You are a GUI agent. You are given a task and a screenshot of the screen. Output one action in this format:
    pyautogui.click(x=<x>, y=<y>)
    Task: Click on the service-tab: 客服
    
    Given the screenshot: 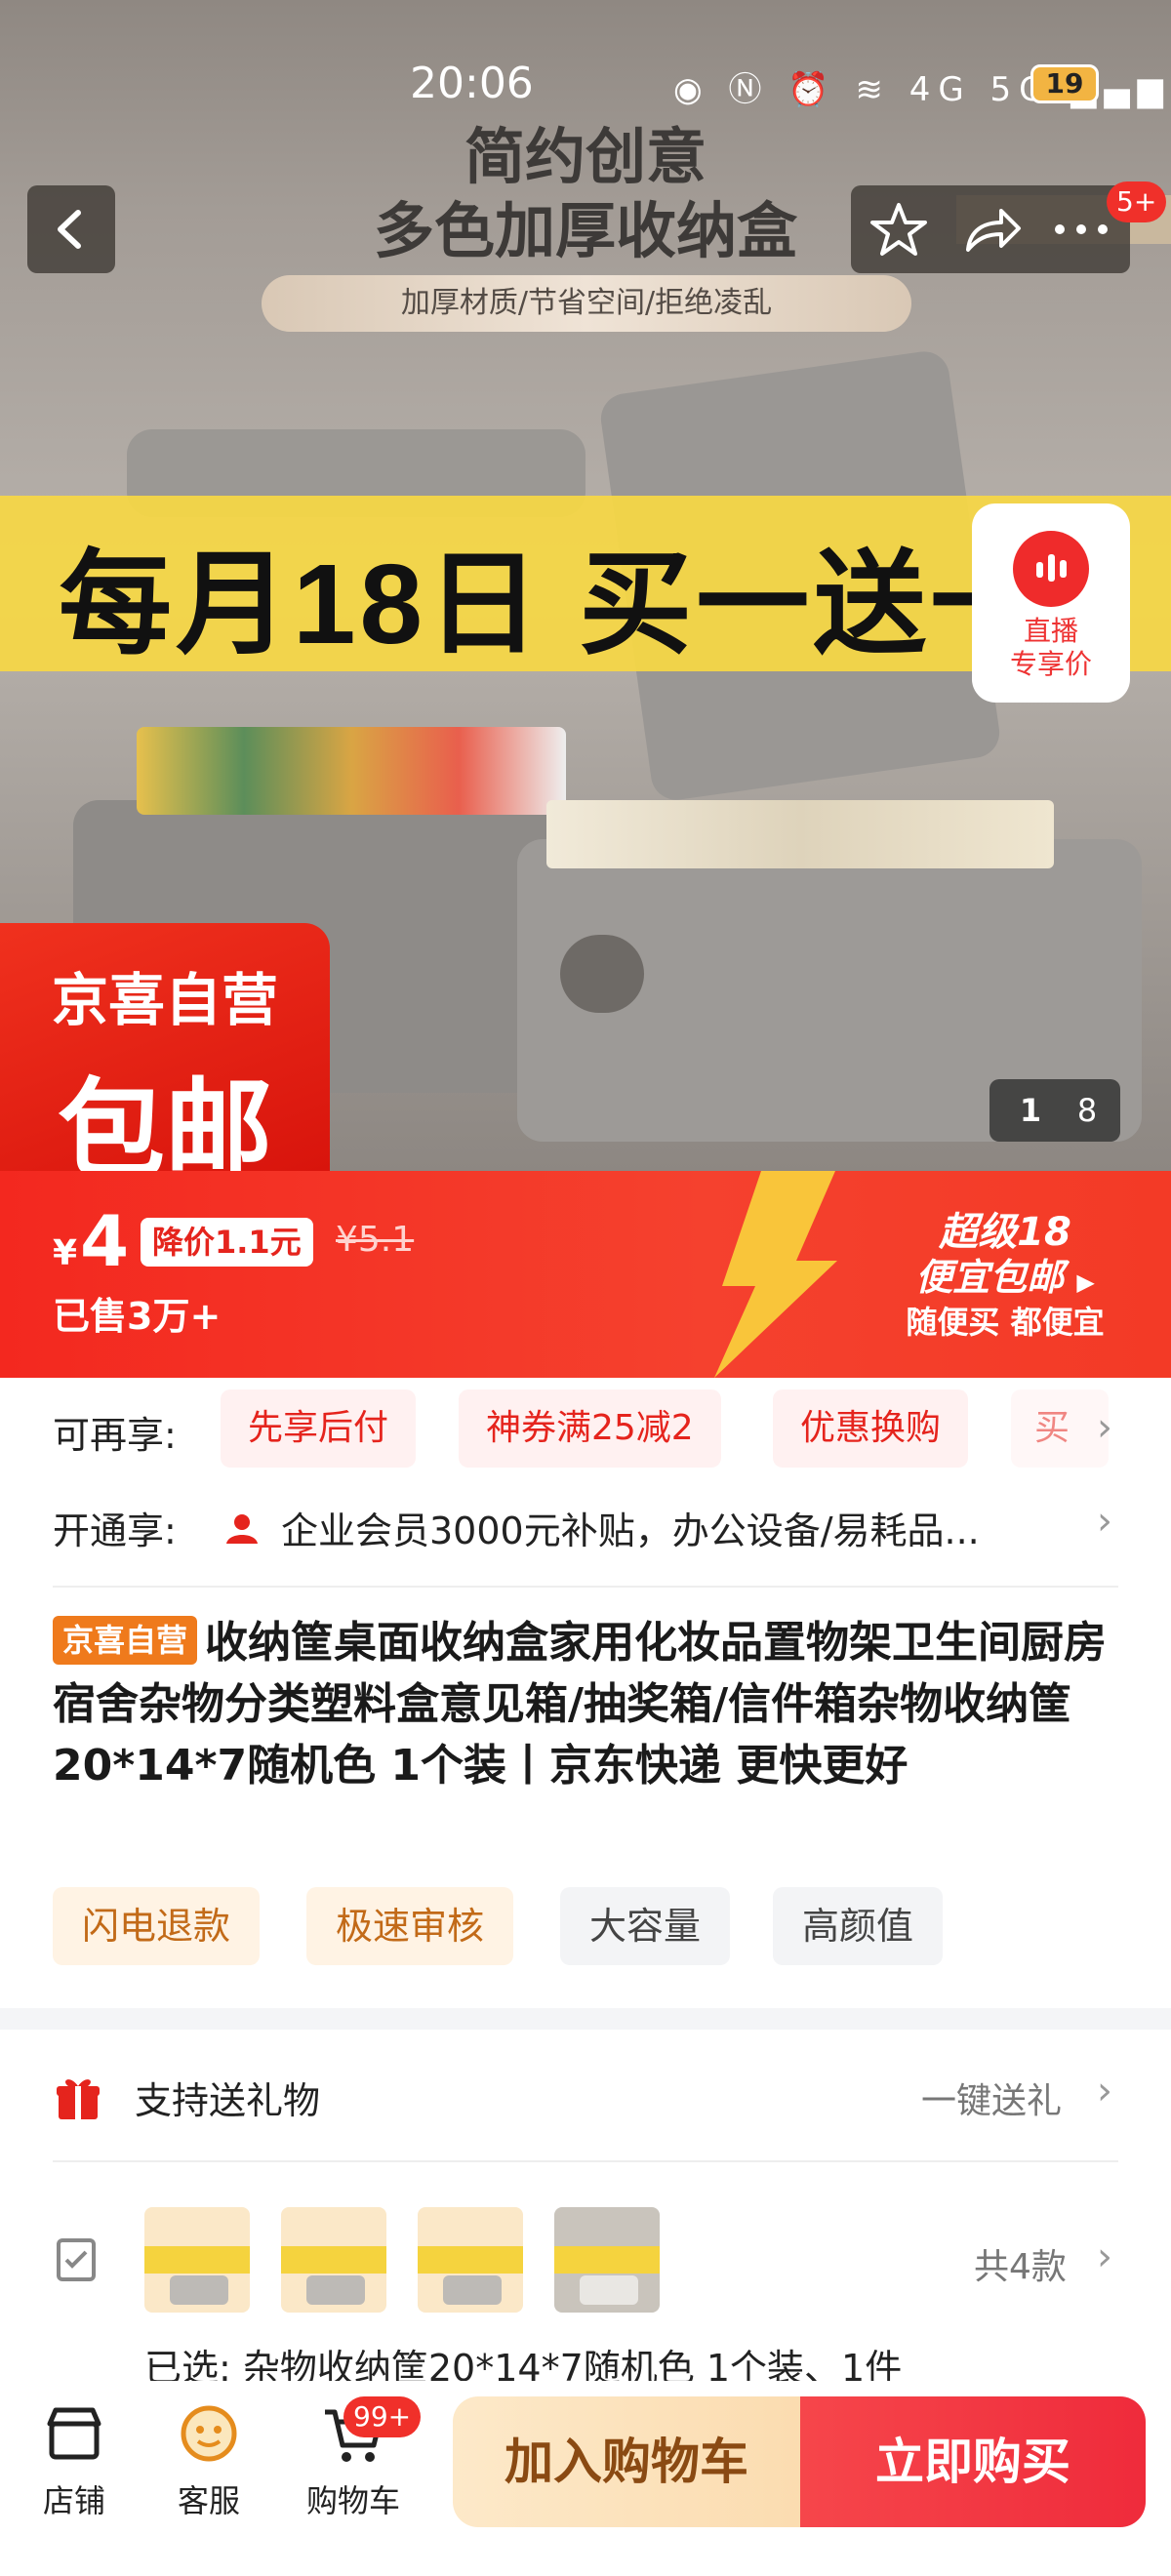 What is the action you would take?
    pyautogui.click(x=208, y=2460)
    